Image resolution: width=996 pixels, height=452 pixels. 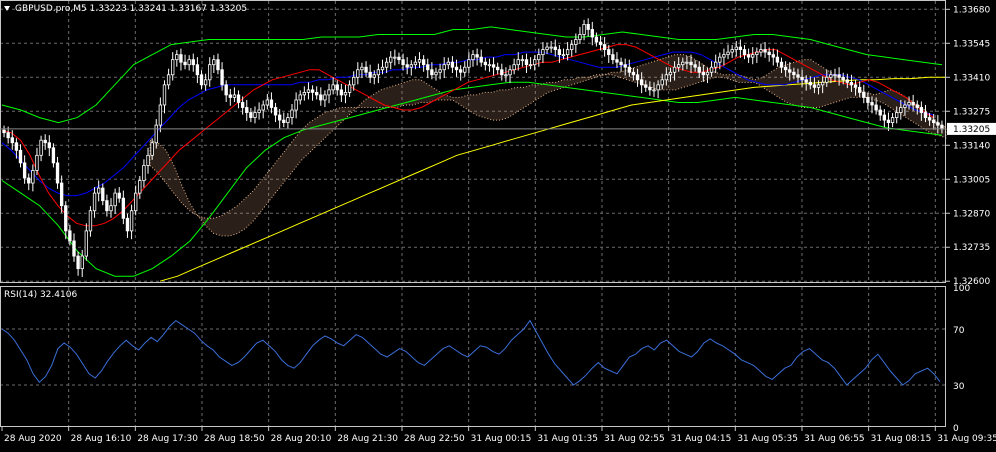 I want to click on time-tick-label: 28 Aug 17:30, so click(x=167, y=439).